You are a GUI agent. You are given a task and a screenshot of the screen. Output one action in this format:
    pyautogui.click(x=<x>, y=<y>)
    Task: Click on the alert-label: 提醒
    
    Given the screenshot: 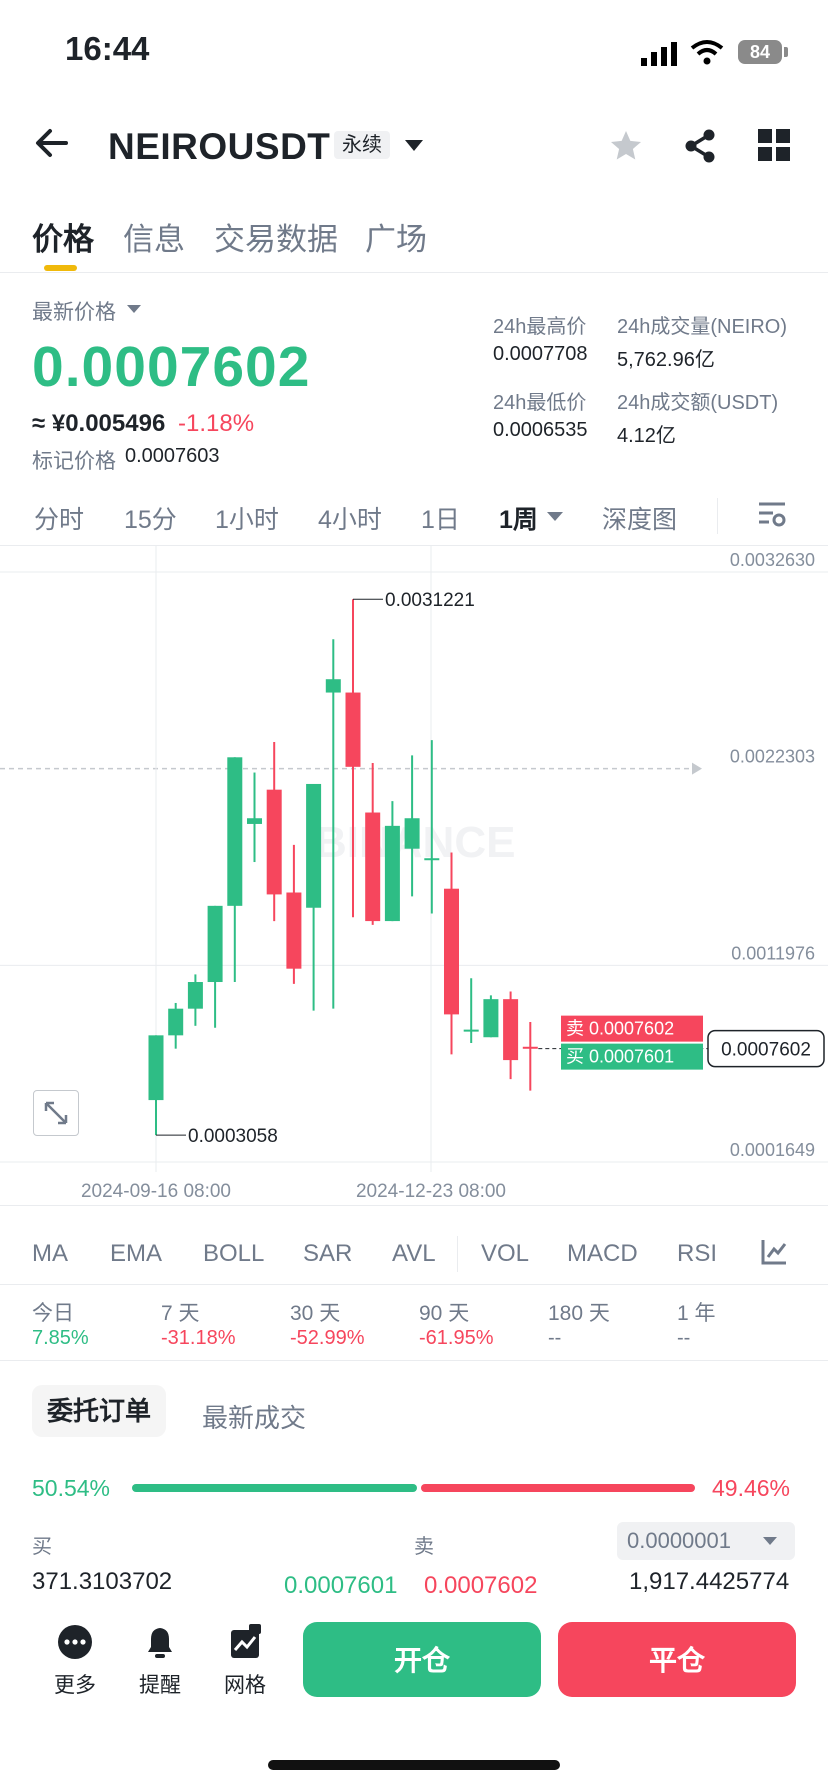 What is the action you would take?
    pyautogui.click(x=160, y=1684)
    